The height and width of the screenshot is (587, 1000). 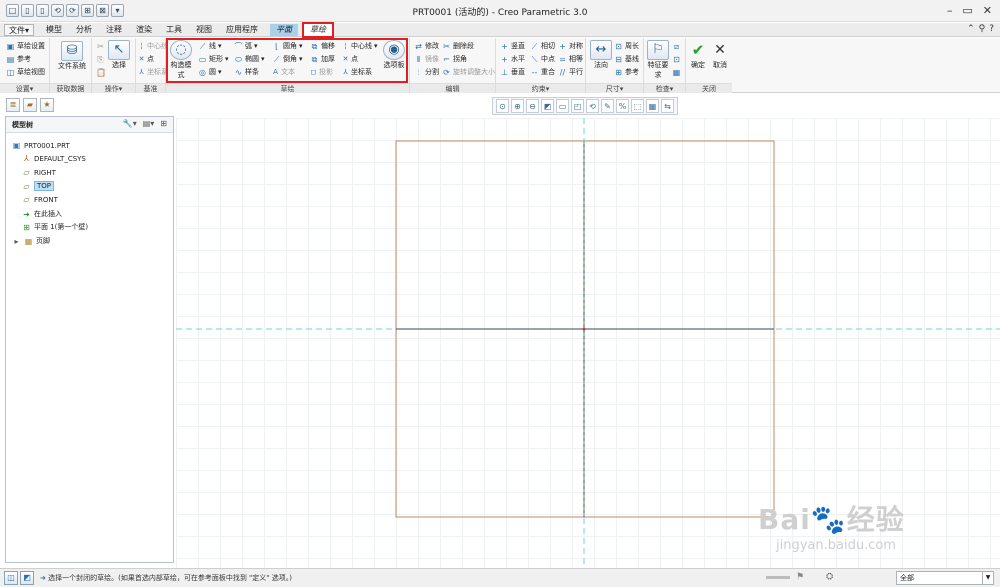 I want to click on view-manager-icon: ⟲, so click(x=592, y=106).